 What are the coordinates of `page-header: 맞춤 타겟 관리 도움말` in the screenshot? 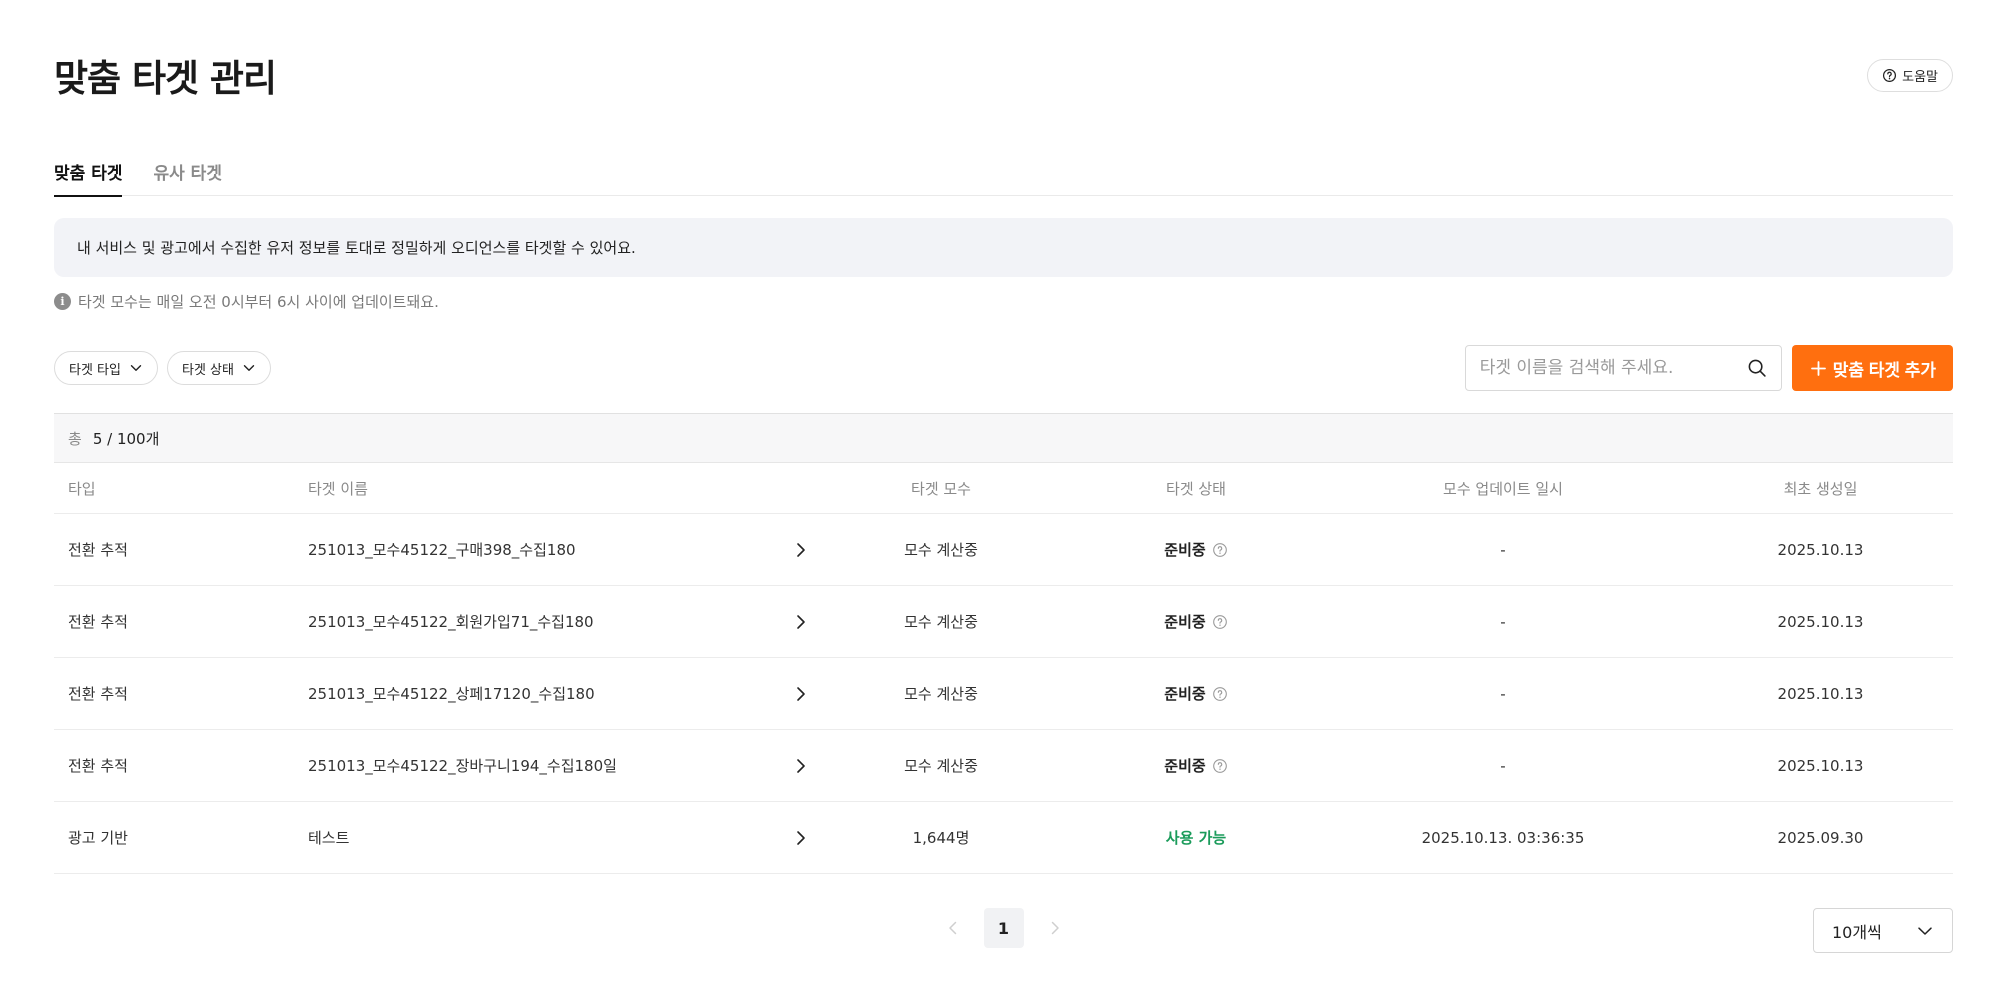 It's located at (1003, 75).